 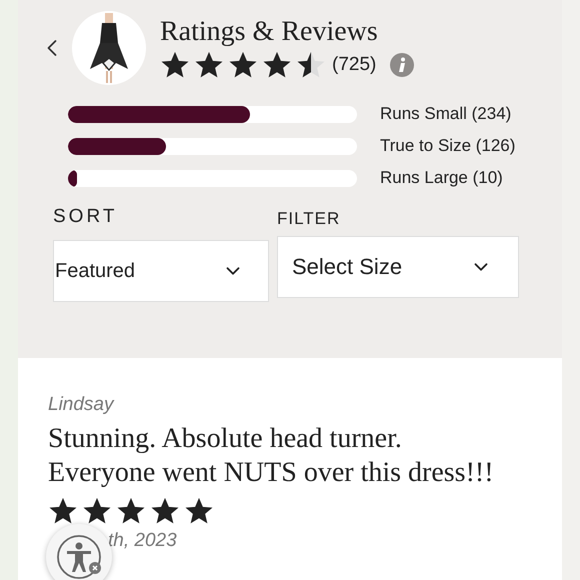 I want to click on size-dropdown: Select Size, so click(x=398, y=267).